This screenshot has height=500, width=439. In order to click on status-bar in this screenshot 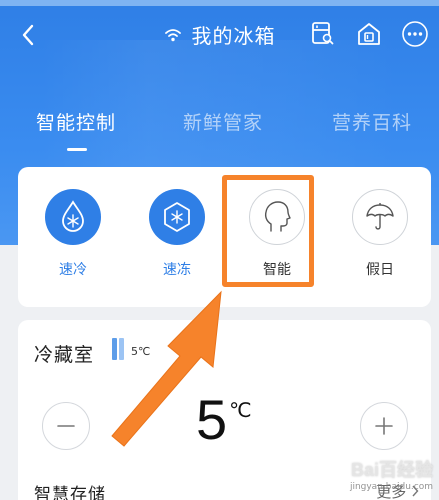, I will do `click(219, 3)`.